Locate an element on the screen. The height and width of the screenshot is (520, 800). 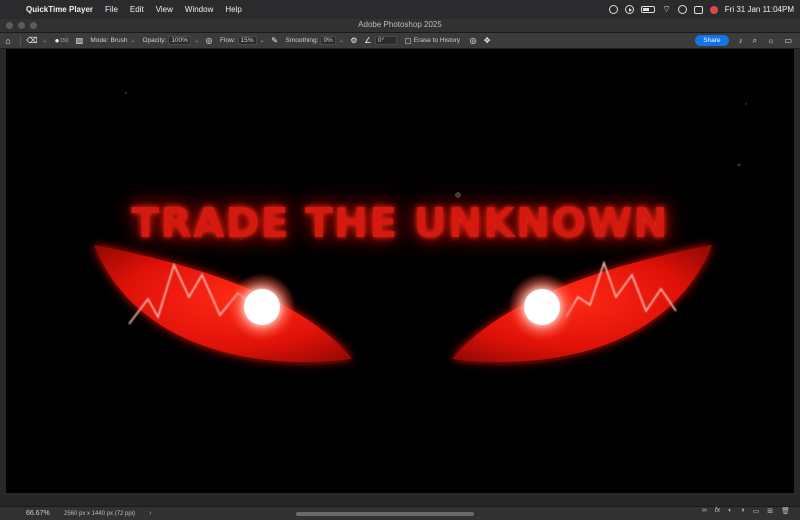
folder-icon: ▭ is located at coordinates (756, 511).